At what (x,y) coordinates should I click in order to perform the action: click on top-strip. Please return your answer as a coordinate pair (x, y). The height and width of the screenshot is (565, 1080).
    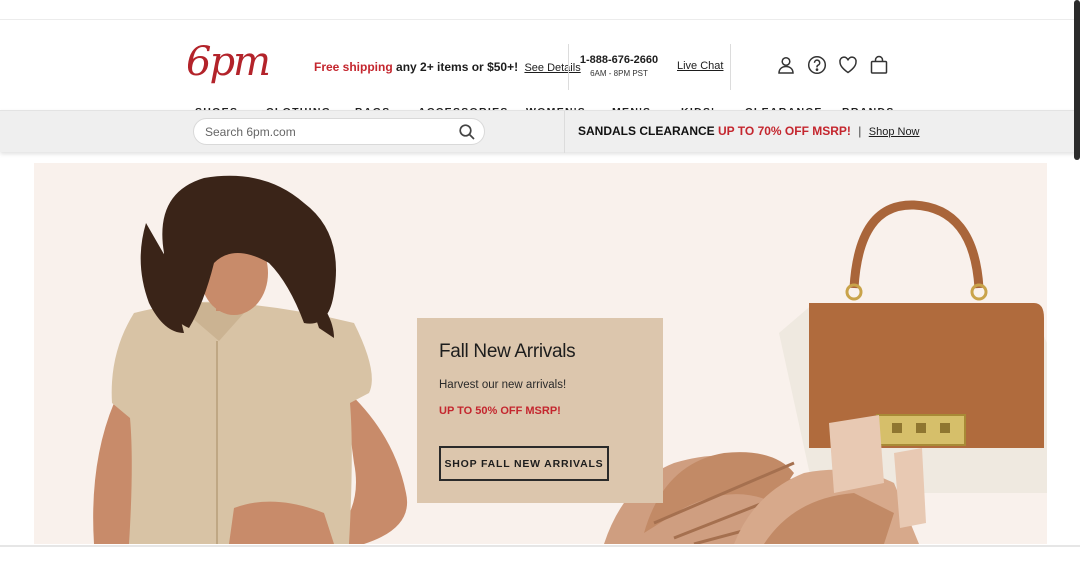
    Looking at the image, I should click on (540, 10).